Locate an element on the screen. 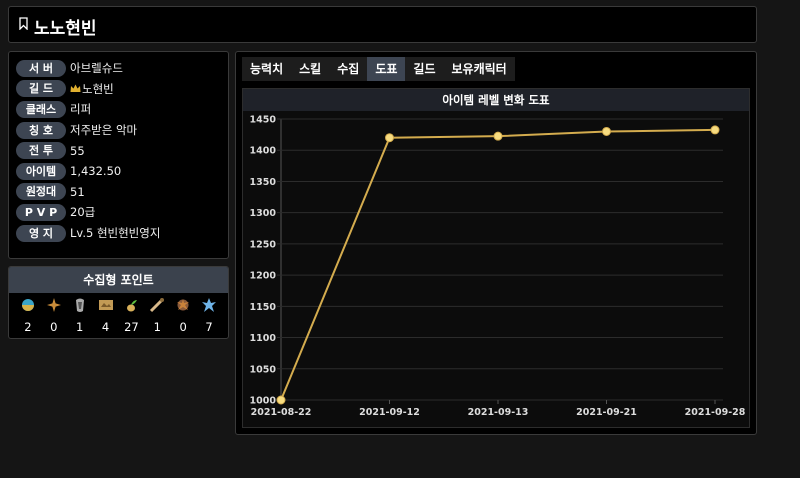 The width and height of the screenshot is (800, 478). tab-bar: 능력치 스킬 수집 도표 길드 보유캐릭터 is located at coordinates (378, 69).